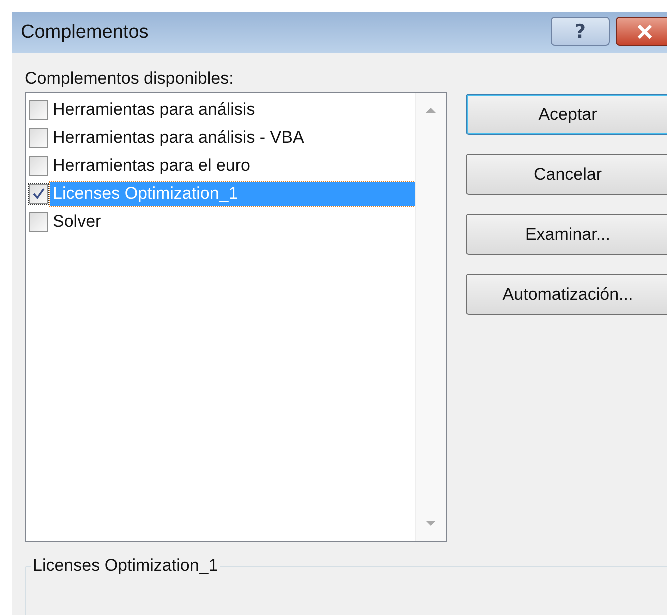 The image size is (667, 615). I want to click on list-item: Herramientas para el euro, so click(232, 166).